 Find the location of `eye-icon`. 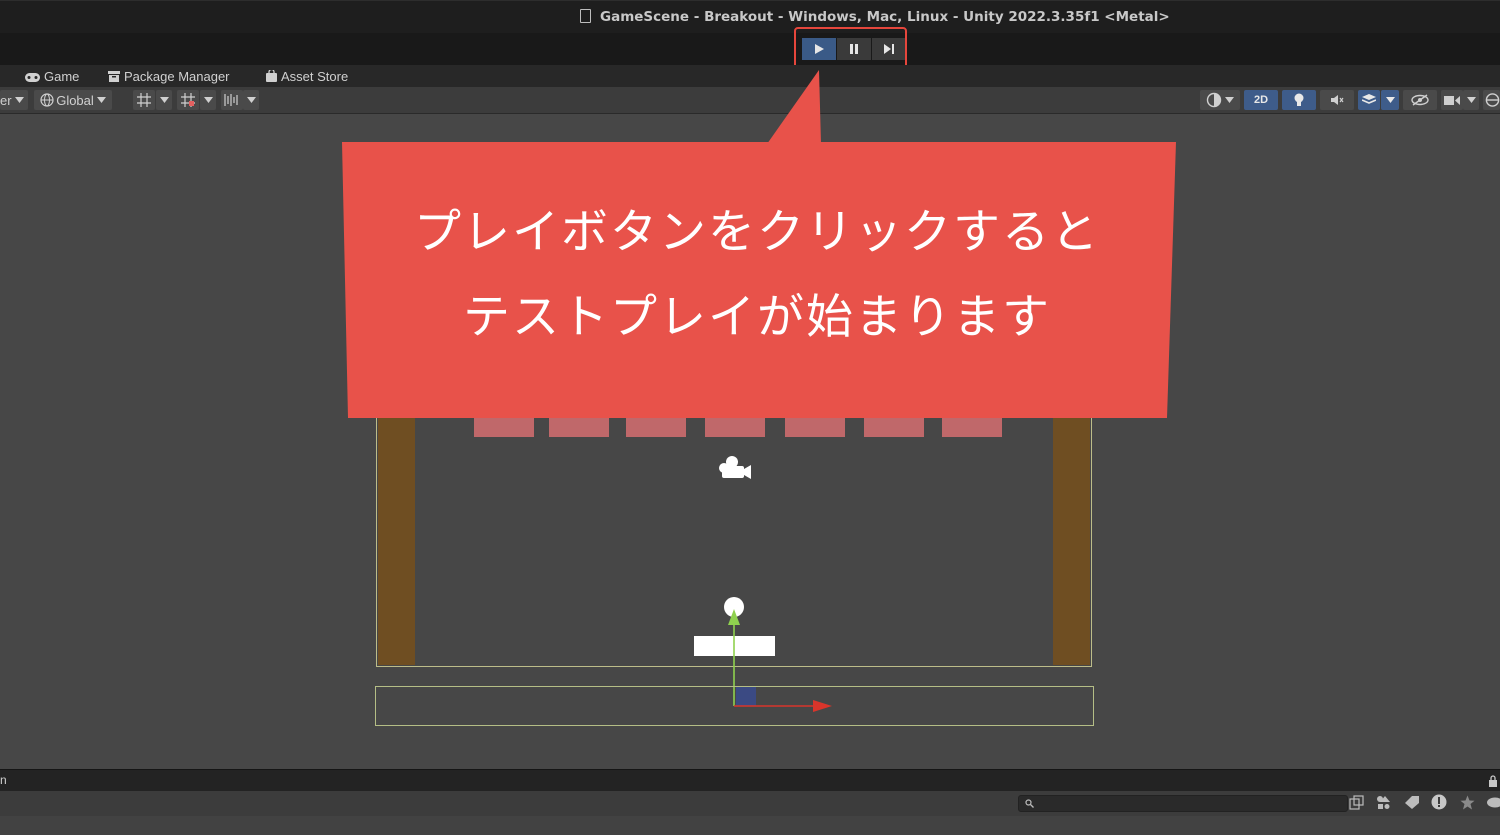

eye-icon is located at coordinates (1492, 802).